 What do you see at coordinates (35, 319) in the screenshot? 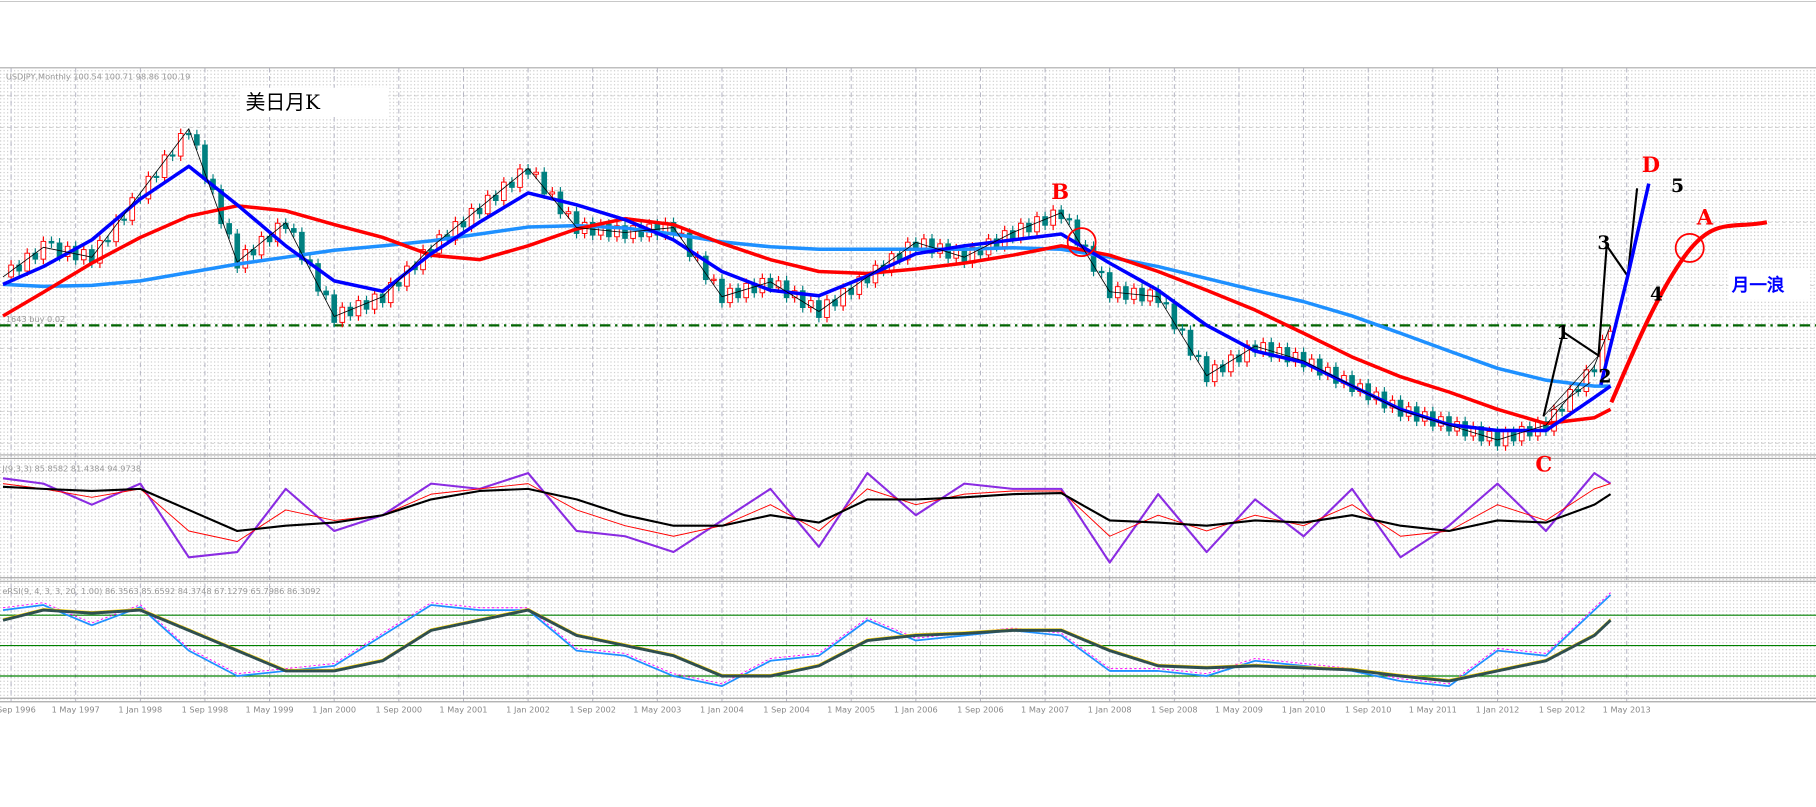
I see `level-line-label: 1643 buy 0.02` at bounding box center [35, 319].